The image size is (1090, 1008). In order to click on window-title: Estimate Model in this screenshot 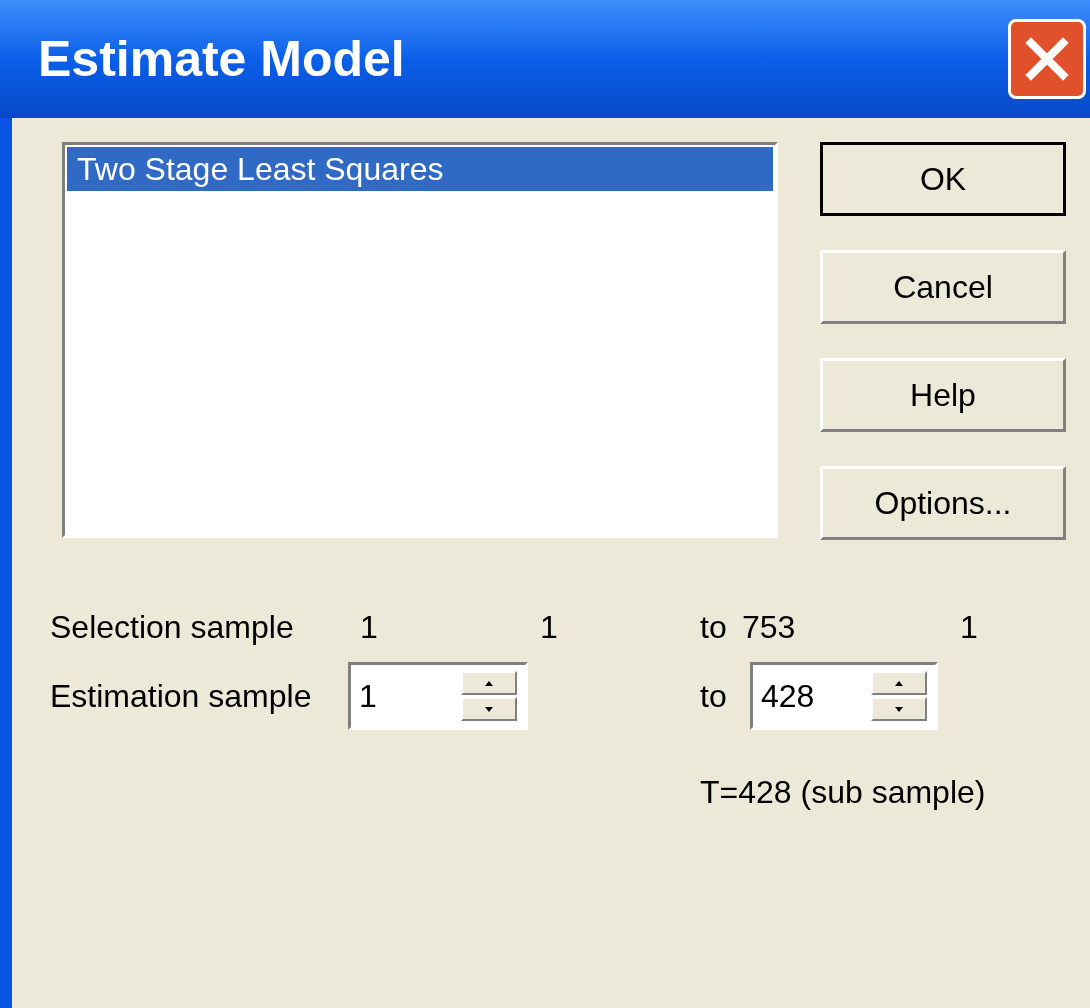, I will do `click(221, 59)`.